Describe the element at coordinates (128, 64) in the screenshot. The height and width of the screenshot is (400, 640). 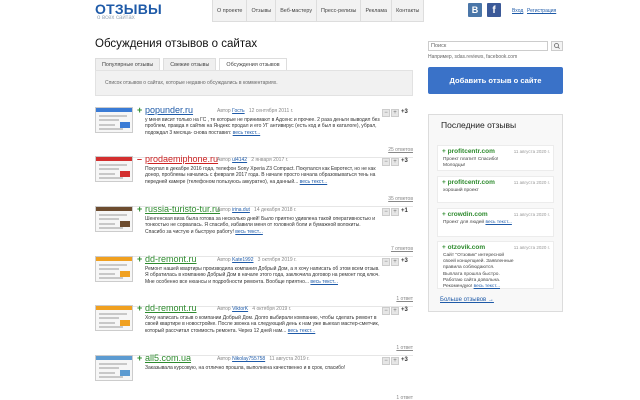
I see `tab-popular: Популярные отзывы` at that location.